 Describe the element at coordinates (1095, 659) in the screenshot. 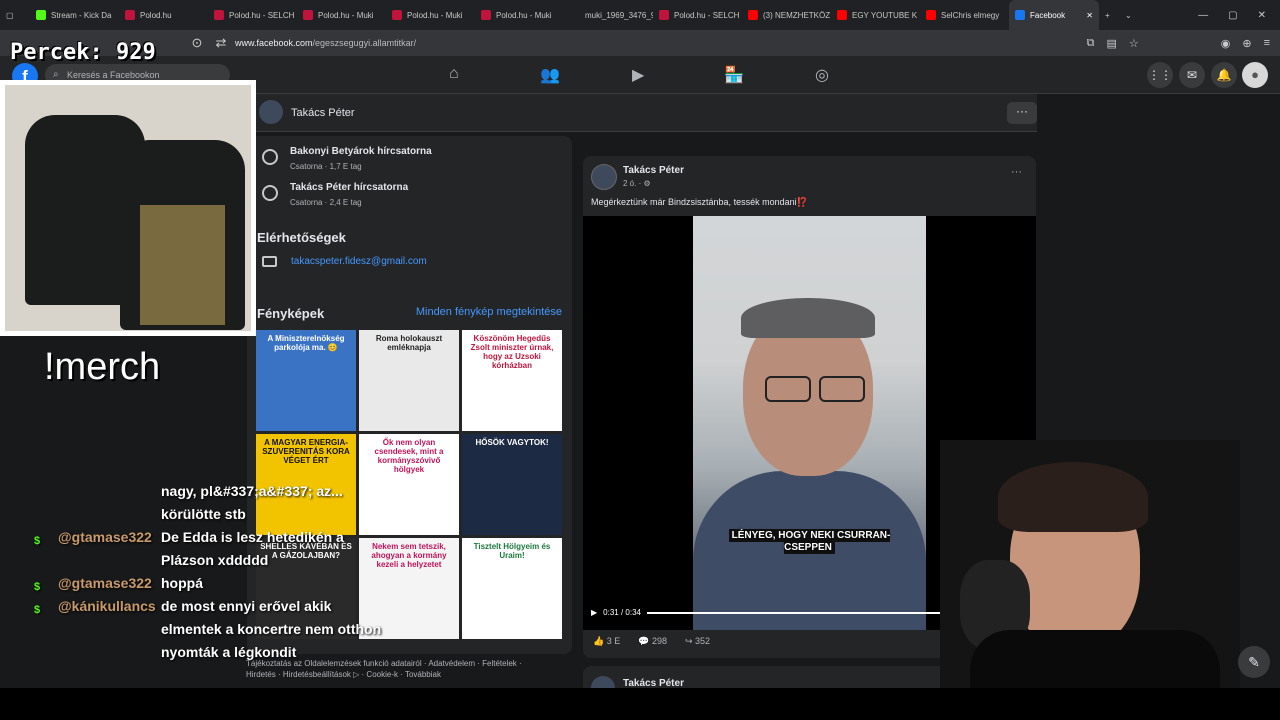

I see `webcam-shirt` at that location.